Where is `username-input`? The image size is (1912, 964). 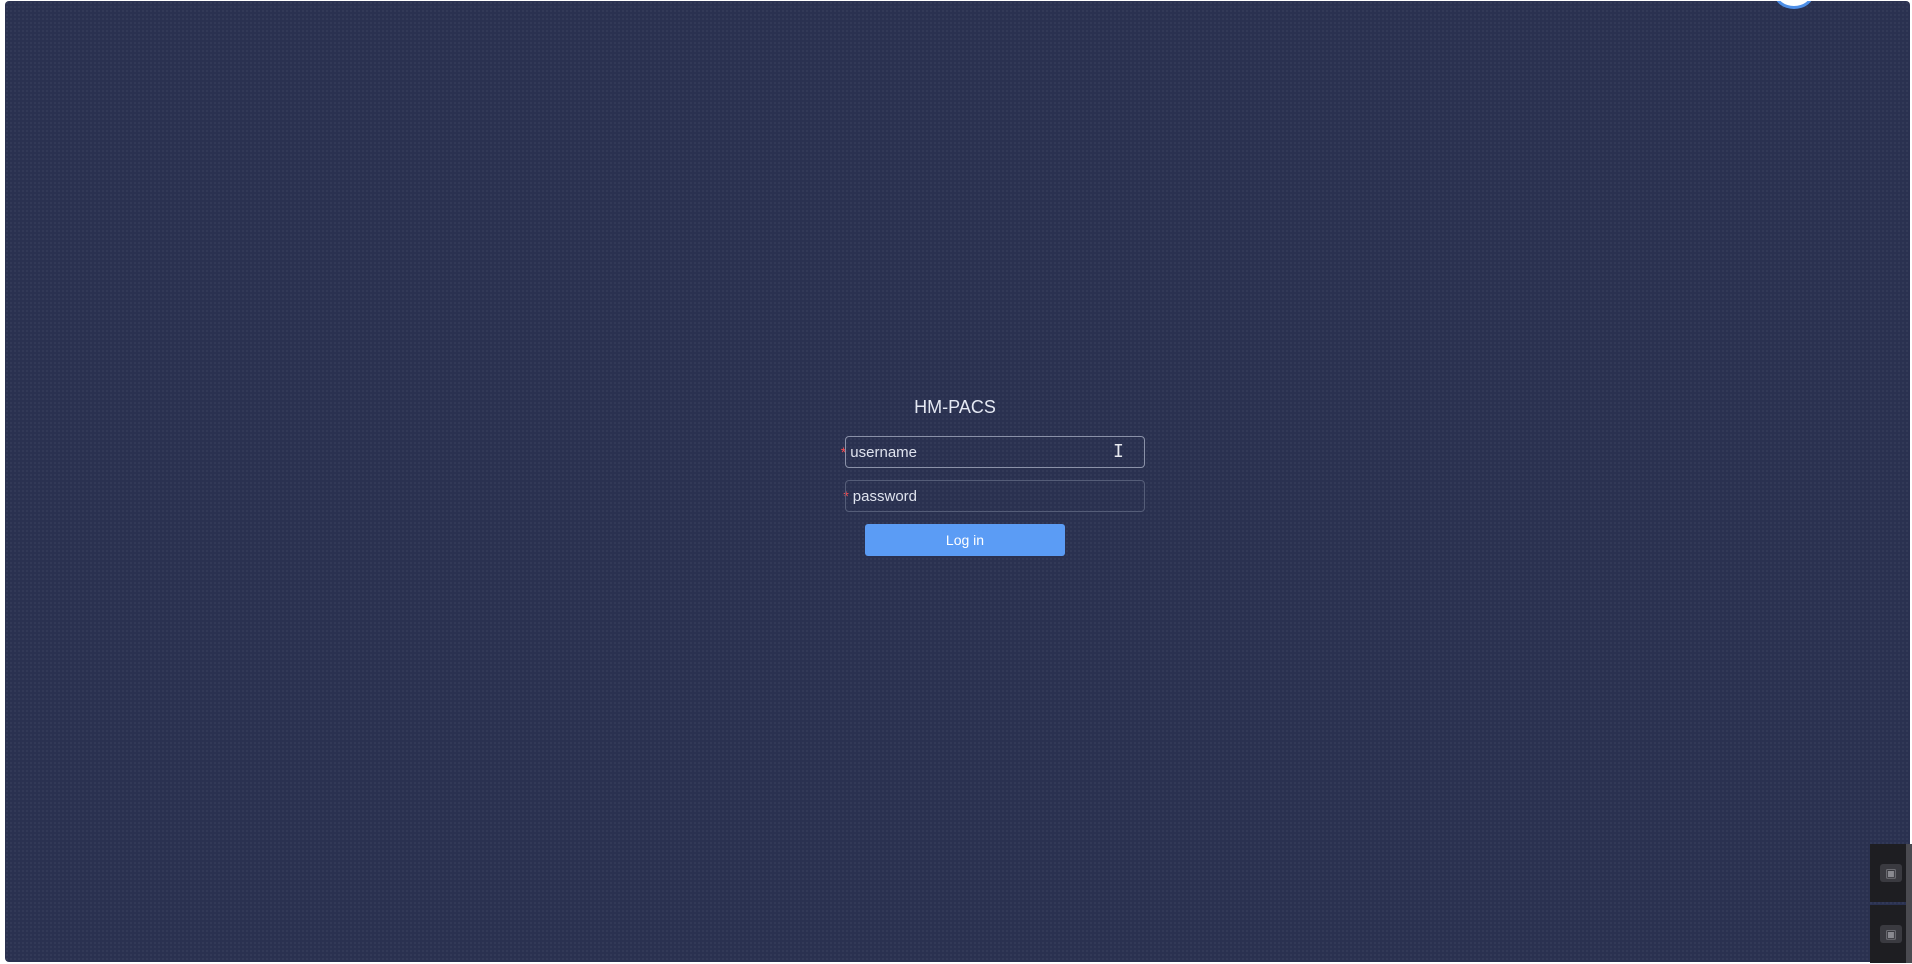 username-input is located at coordinates (995, 452).